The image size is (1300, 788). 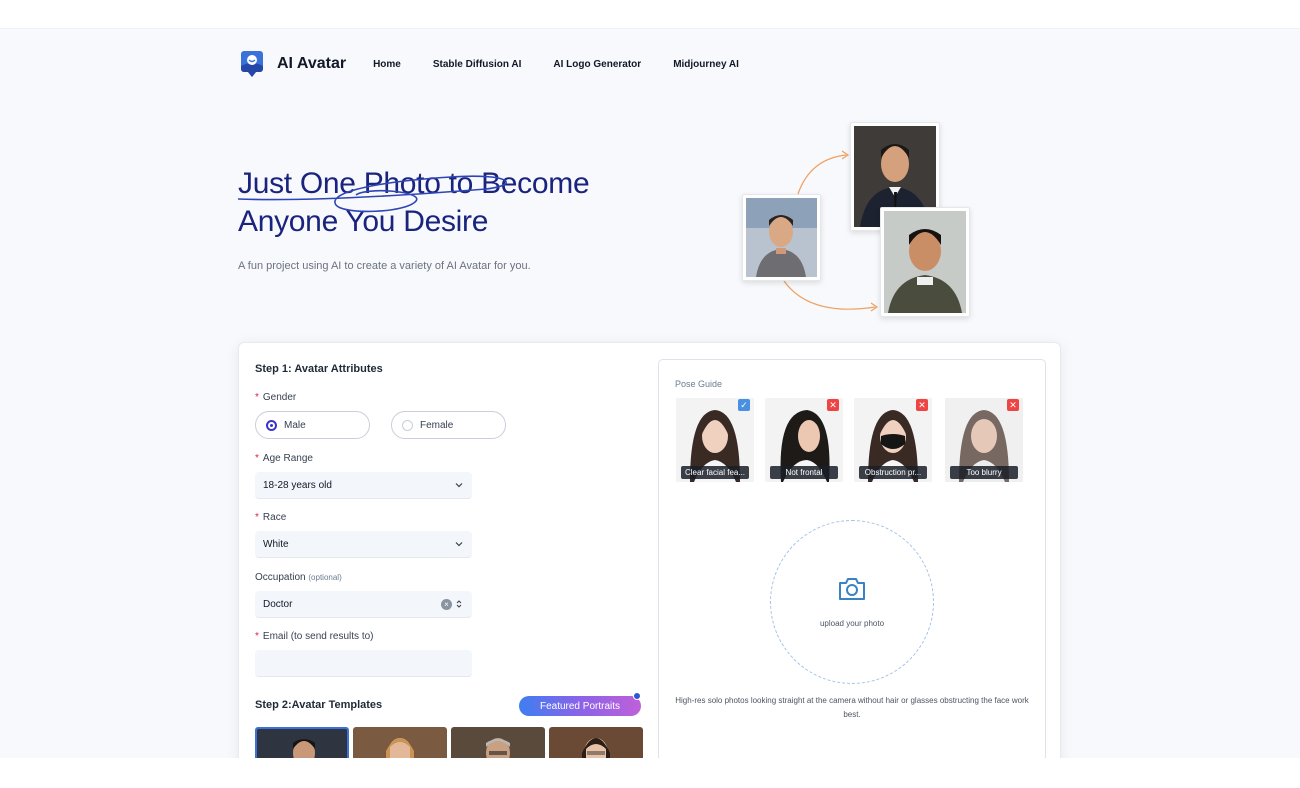 I want to click on pose-caption: Not frontal, so click(x=804, y=472).